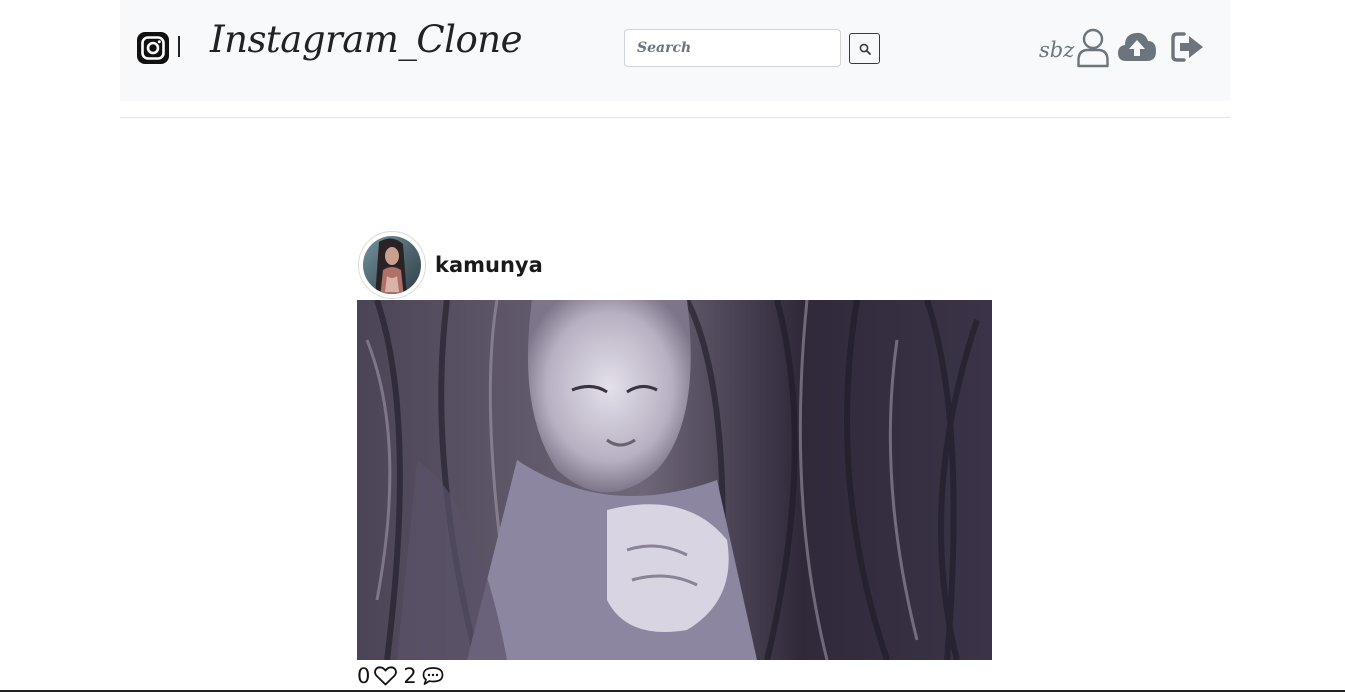 The width and height of the screenshot is (1345, 692). I want to click on post-username: kamunya, so click(489, 265).